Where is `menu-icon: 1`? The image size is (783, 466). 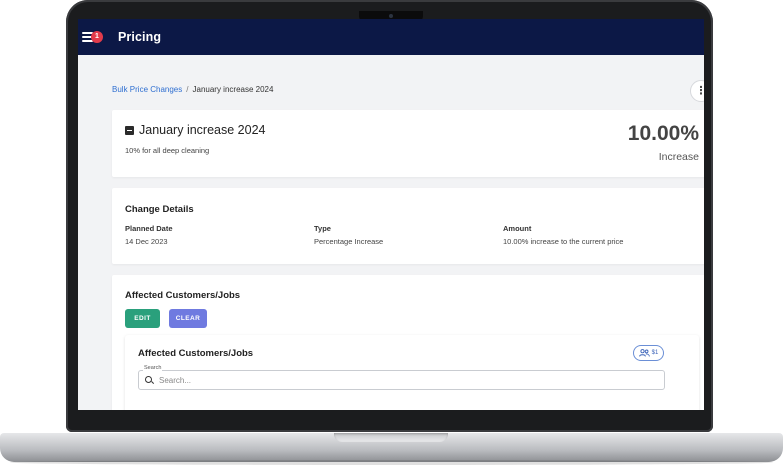
menu-icon: 1 is located at coordinates (92, 37).